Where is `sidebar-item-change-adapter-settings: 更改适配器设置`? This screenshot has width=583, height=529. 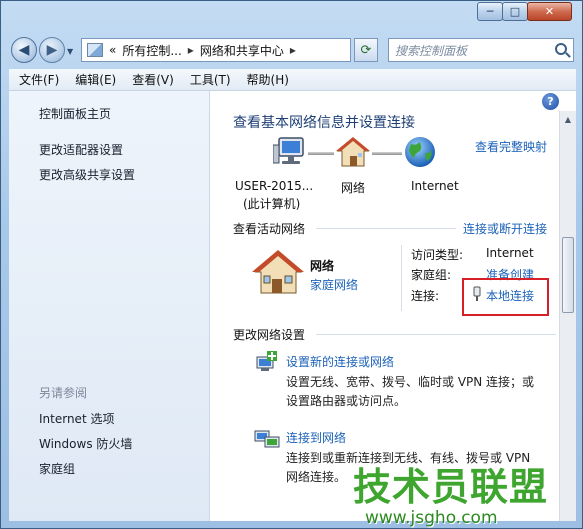 sidebar-item-change-adapter-settings: 更改适配器设置 is located at coordinates (81, 149).